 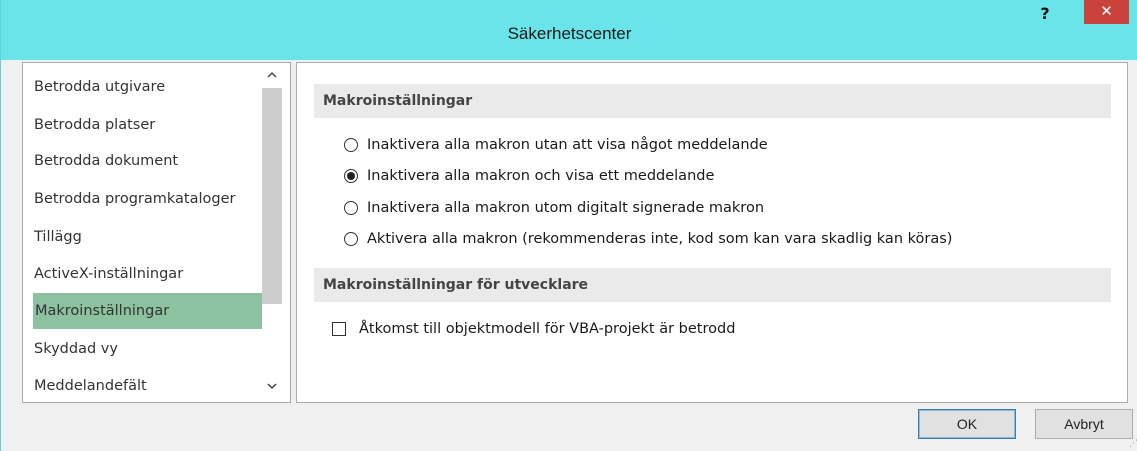 What do you see at coordinates (149, 161) in the screenshot?
I see `nav-item-trusted-documents: Betrodda dokument` at bounding box center [149, 161].